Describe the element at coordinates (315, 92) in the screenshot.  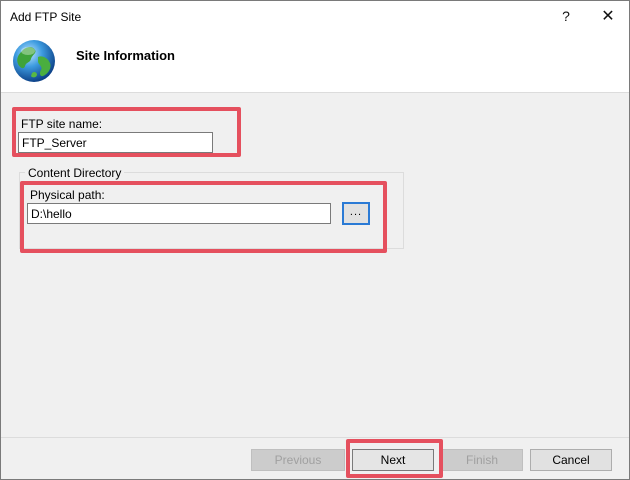
I see `header-divider` at that location.